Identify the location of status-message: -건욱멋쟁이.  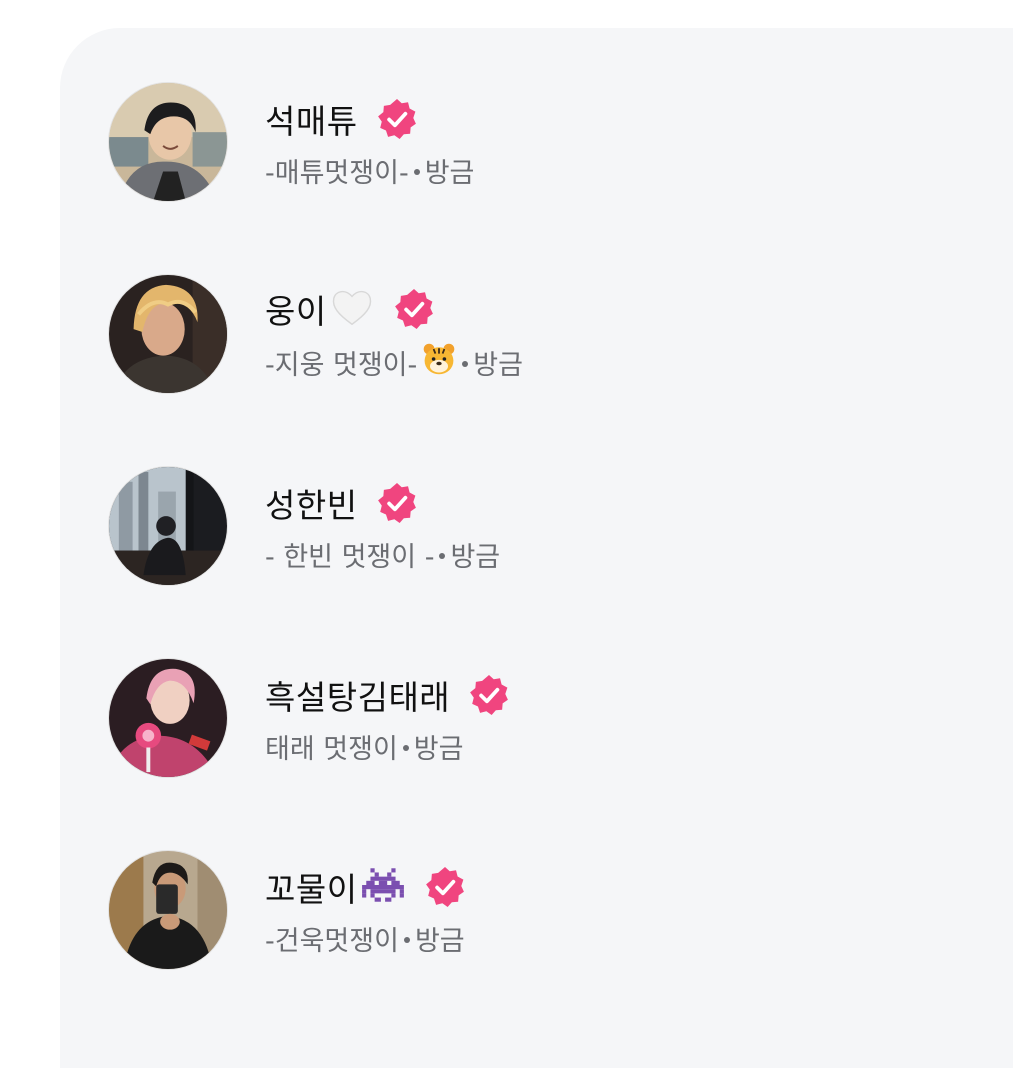
(332, 941).